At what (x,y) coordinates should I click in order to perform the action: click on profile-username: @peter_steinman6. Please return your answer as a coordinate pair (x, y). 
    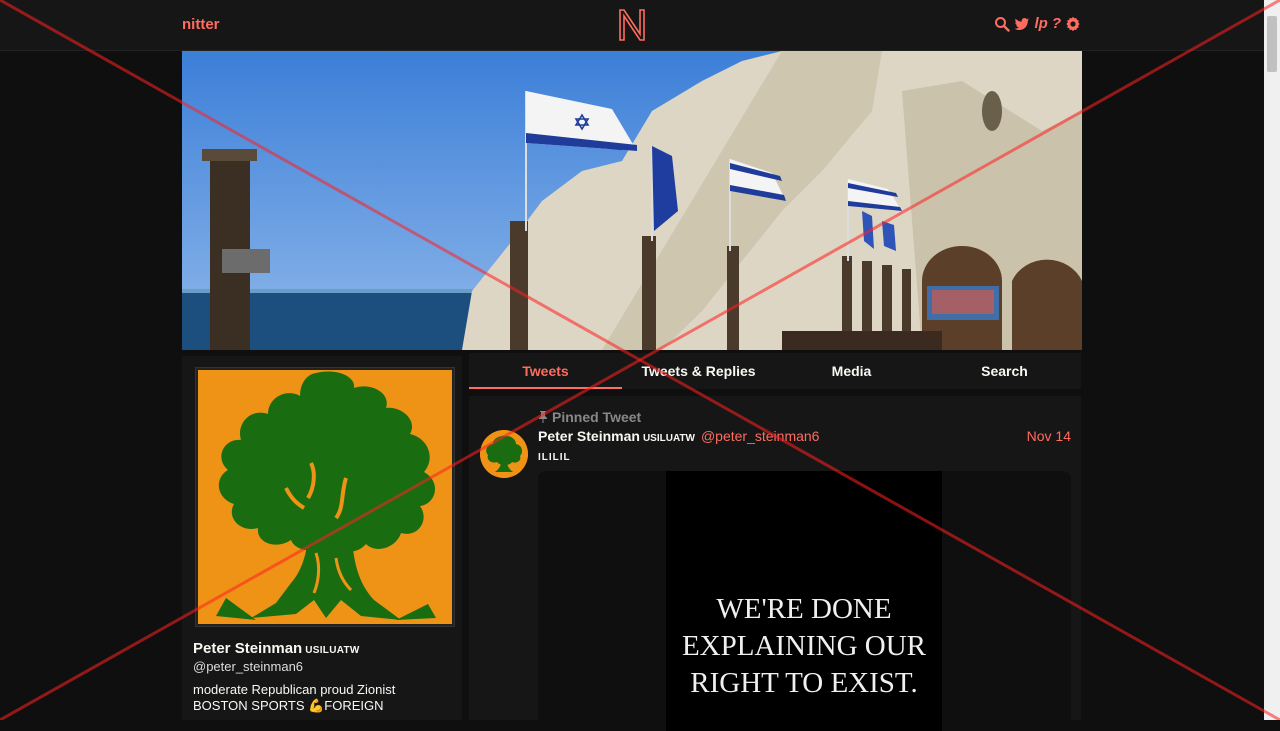
    Looking at the image, I should click on (248, 666).